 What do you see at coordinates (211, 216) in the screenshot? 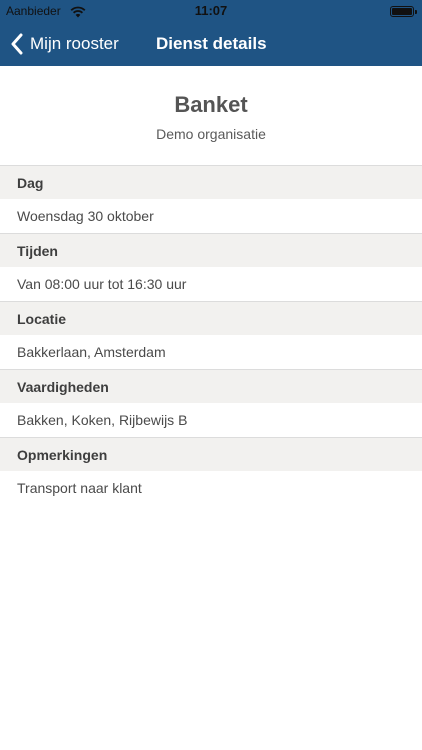
I see `section-value-day: Woensdag 30 oktober` at bounding box center [211, 216].